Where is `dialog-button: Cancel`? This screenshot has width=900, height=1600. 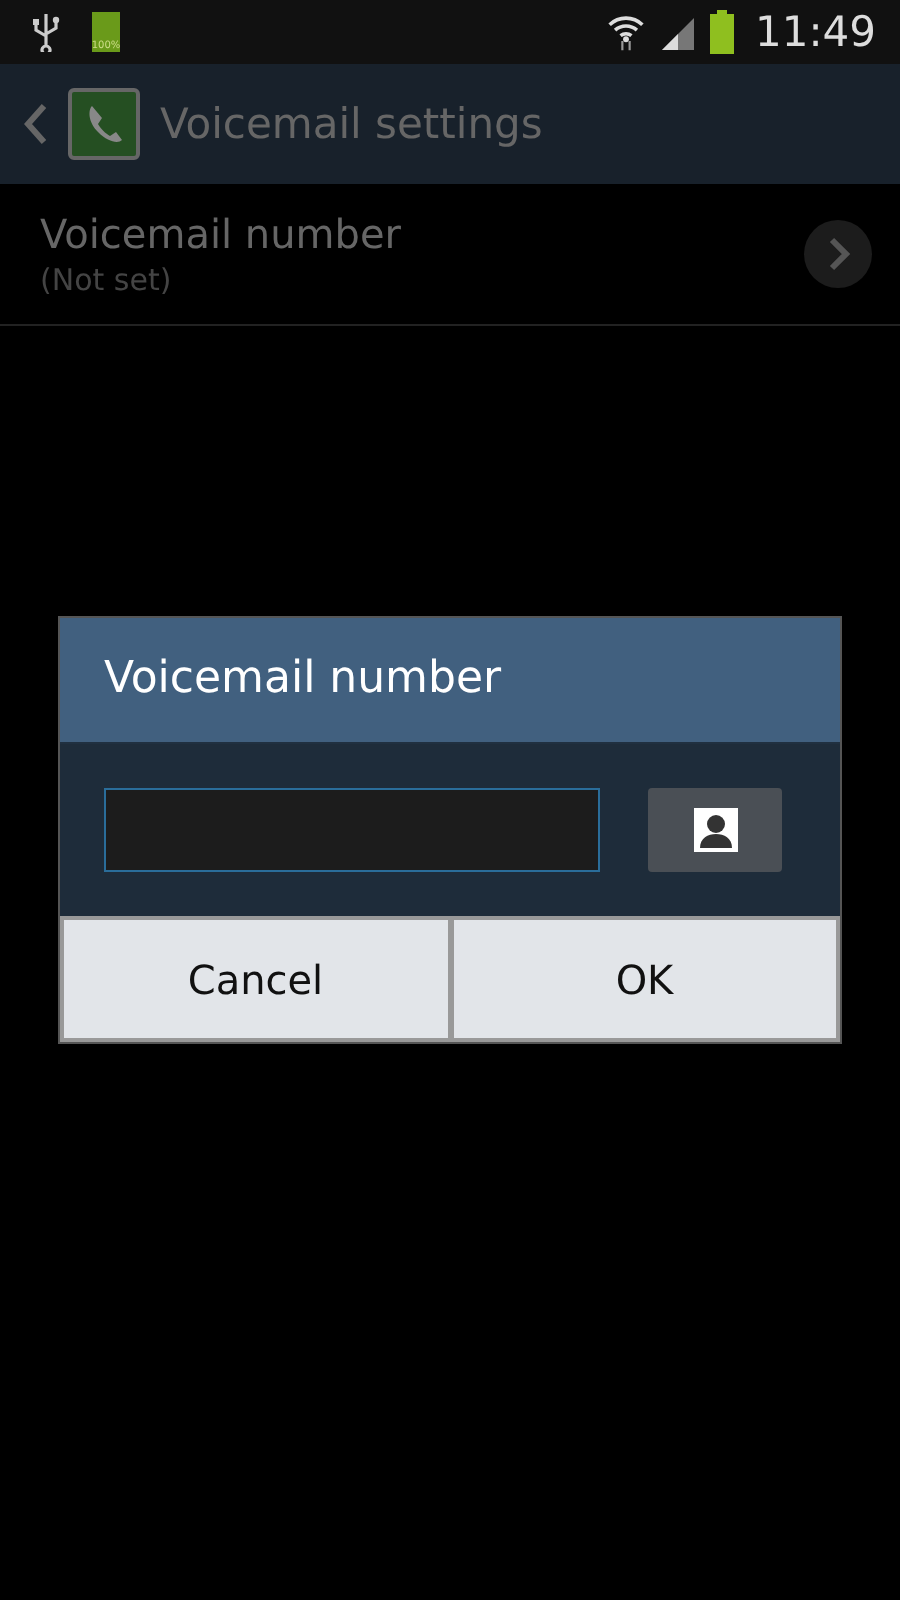 dialog-button: Cancel is located at coordinates (255, 979).